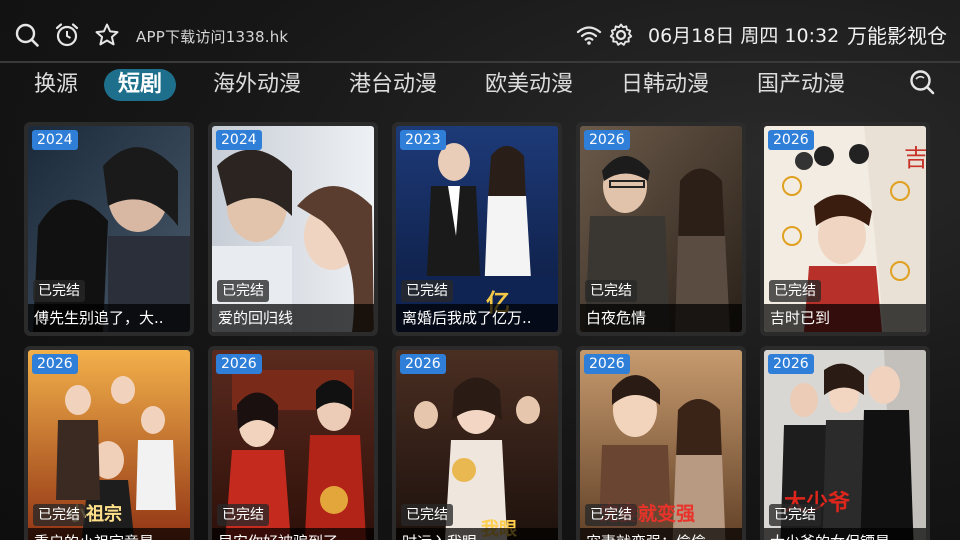  What do you see at coordinates (616, 318) in the screenshot?
I see `drama-title: 白夜危情` at bounding box center [616, 318].